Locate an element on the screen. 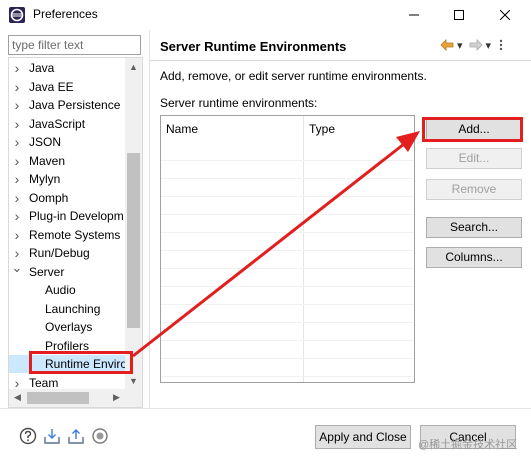 The image size is (531, 464). tree-item-oomph: › Oomph is located at coordinates (67, 198).